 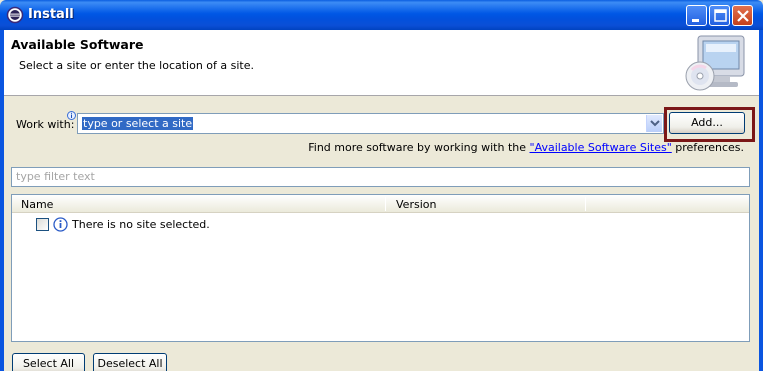 What do you see at coordinates (42, 224) in the screenshot?
I see `row-checkbox` at bounding box center [42, 224].